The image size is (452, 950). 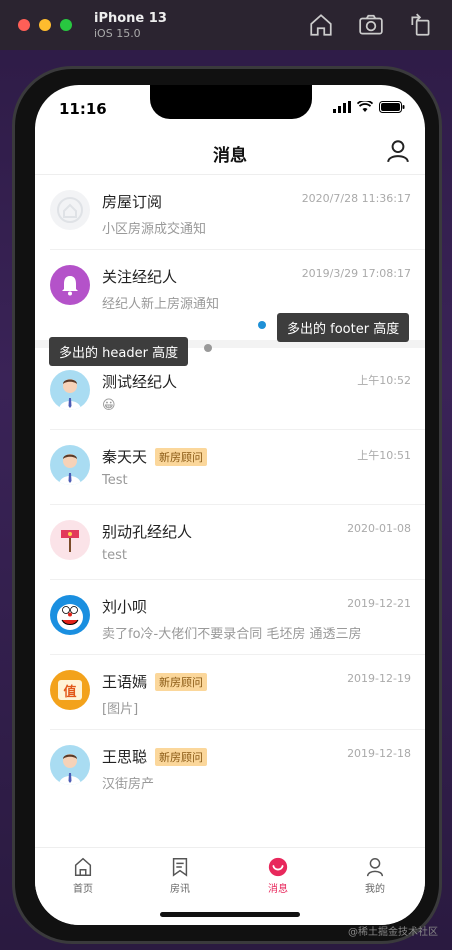 What do you see at coordinates (237, 212) in the screenshot?
I see `list-item: 房屋订阅 小区房源成交通知 2020/7/28 11:36:17` at bounding box center [237, 212].